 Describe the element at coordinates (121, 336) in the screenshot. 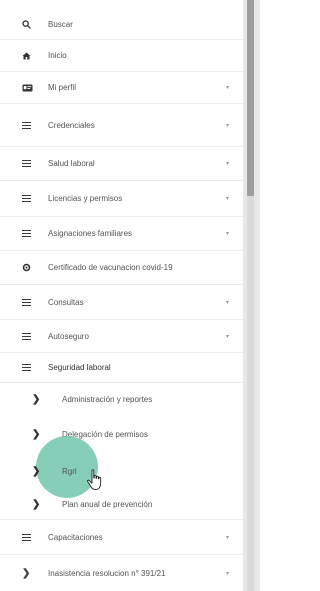

I see `menu-item-autoseguro: Autoseguro ▾` at that location.